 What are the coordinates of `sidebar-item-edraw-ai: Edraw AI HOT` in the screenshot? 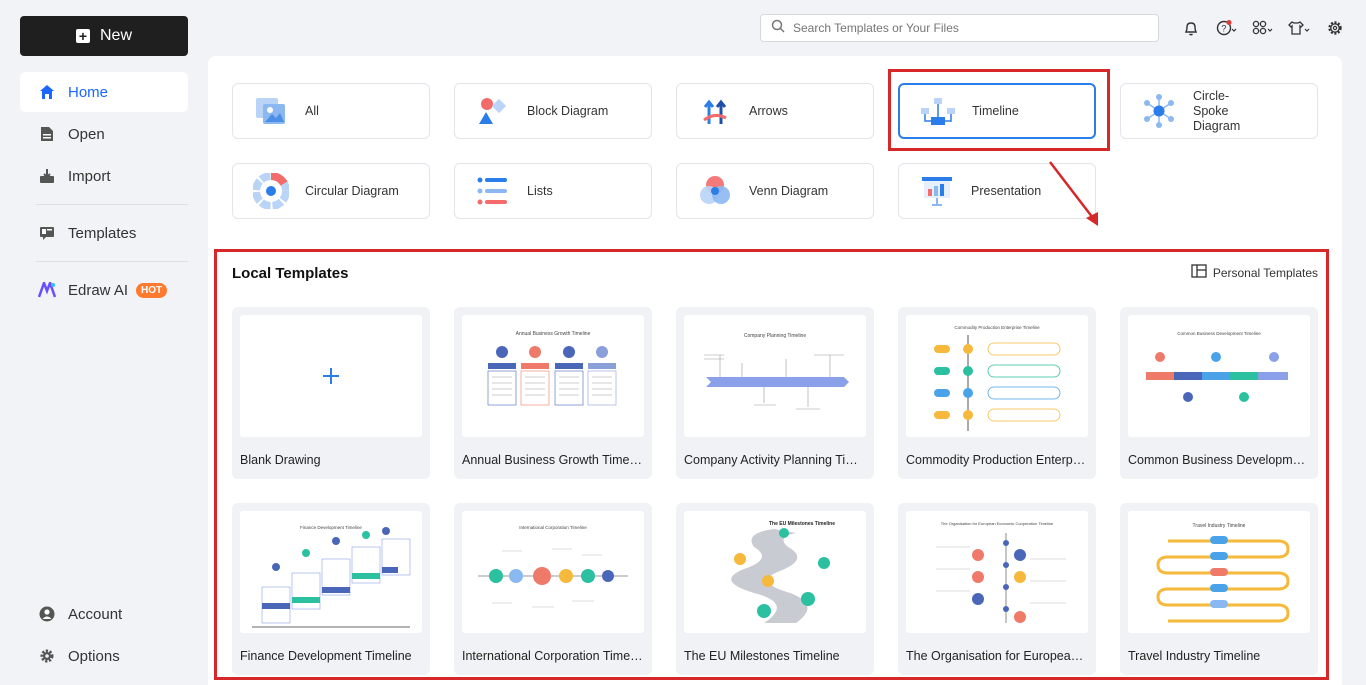 It's located at (104, 290).